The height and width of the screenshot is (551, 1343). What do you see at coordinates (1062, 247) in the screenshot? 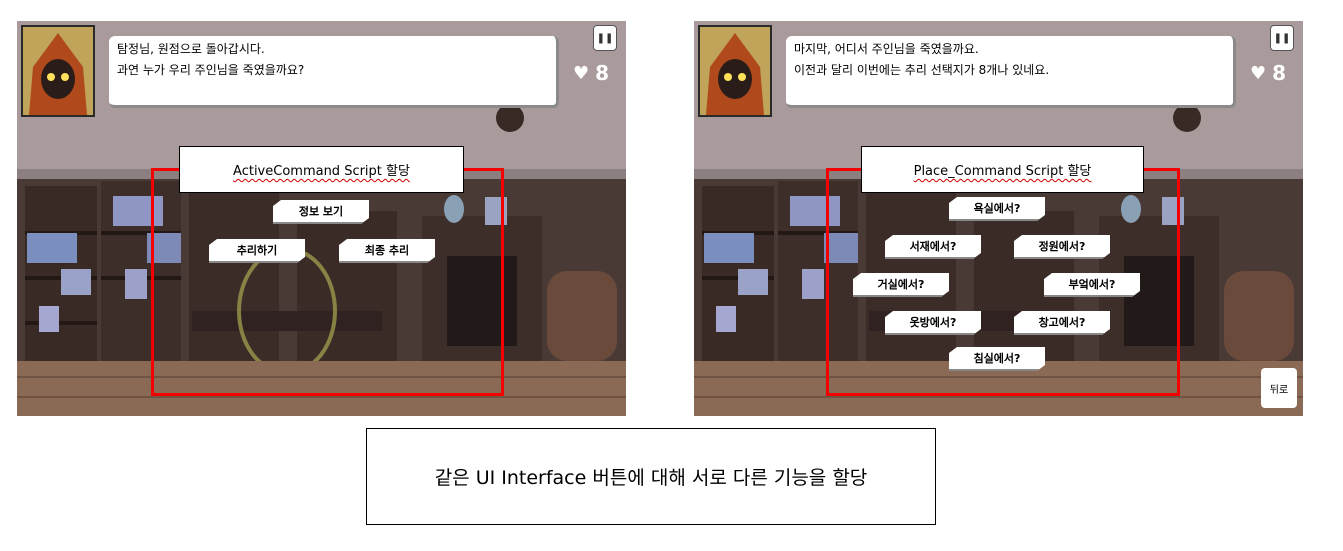
I see `place-garden-button: 정원에서?` at bounding box center [1062, 247].